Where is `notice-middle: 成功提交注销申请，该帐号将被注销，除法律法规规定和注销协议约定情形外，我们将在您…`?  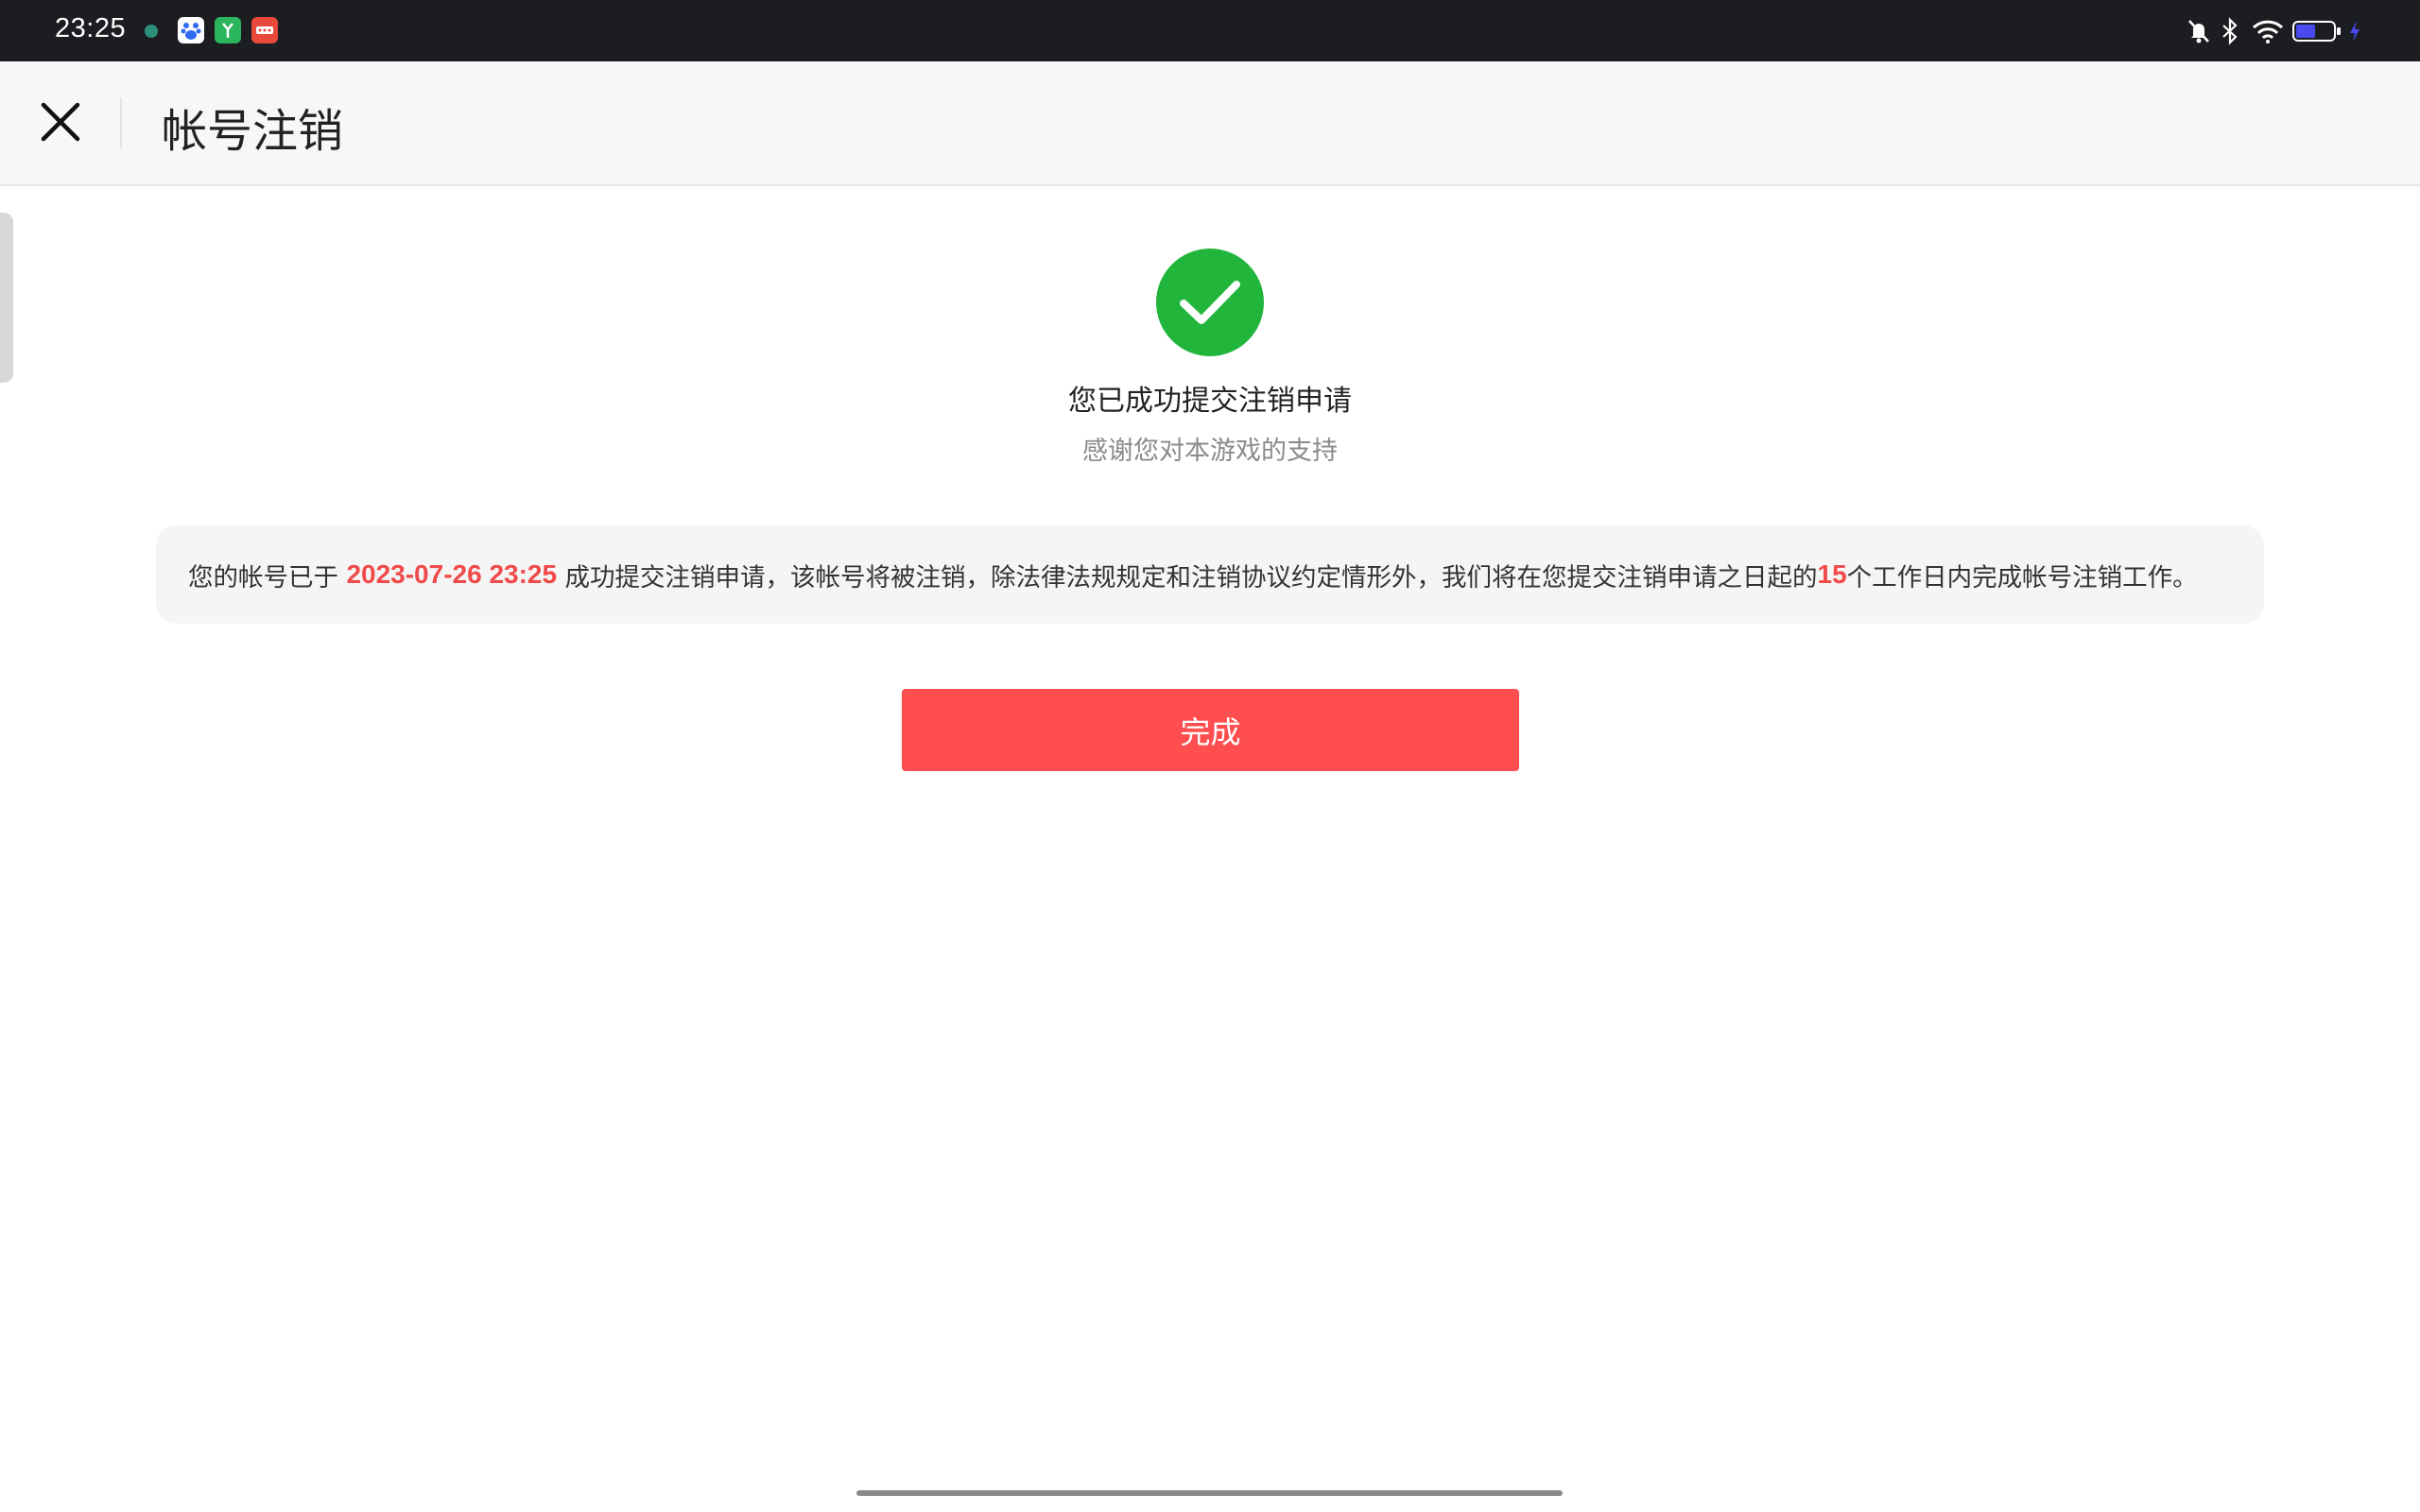
notice-middle: 成功提交注销申请，该帐号将被注销，除法律法规规定和注销协议约定情形外，我们将在您… is located at coordinates (1187, 577).